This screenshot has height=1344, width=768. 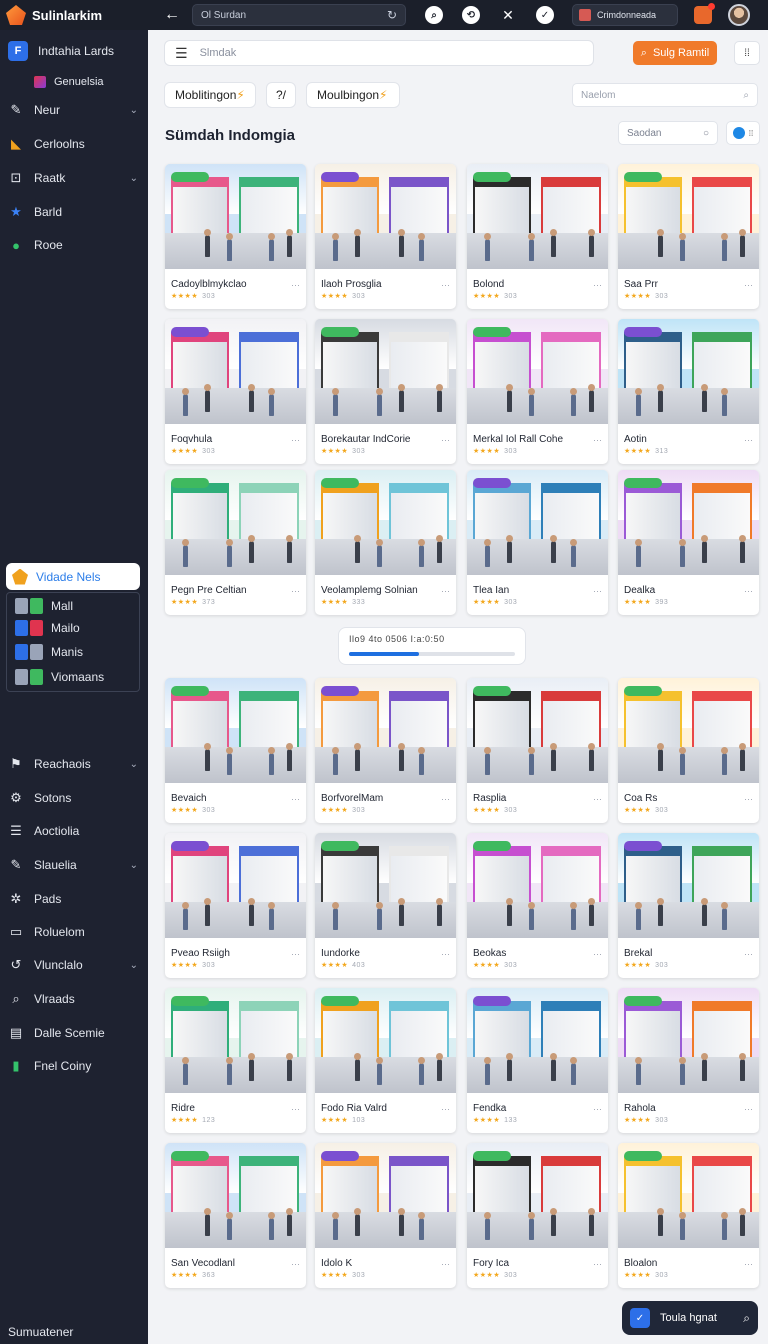 What do you see at coordinates (537, 236) in the screenshot?
I see `store-card: Bolond ★★★★ 303 ···` at bounding box center [537, 236].